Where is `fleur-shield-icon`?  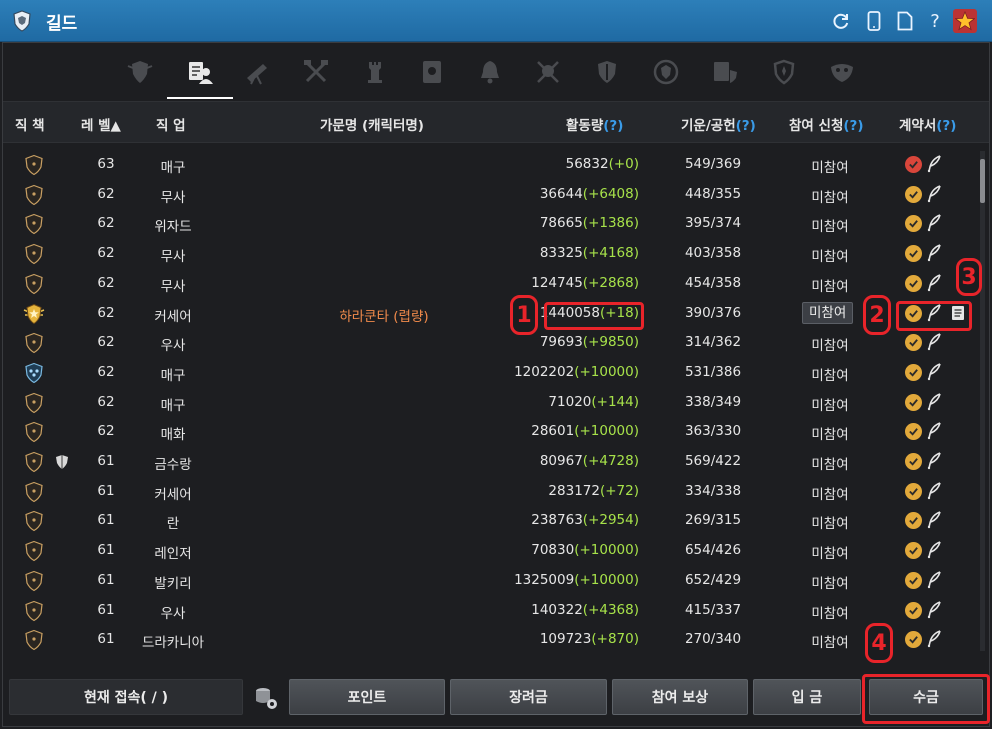 fleur-shield-icon is located at coordinates (784, 72).